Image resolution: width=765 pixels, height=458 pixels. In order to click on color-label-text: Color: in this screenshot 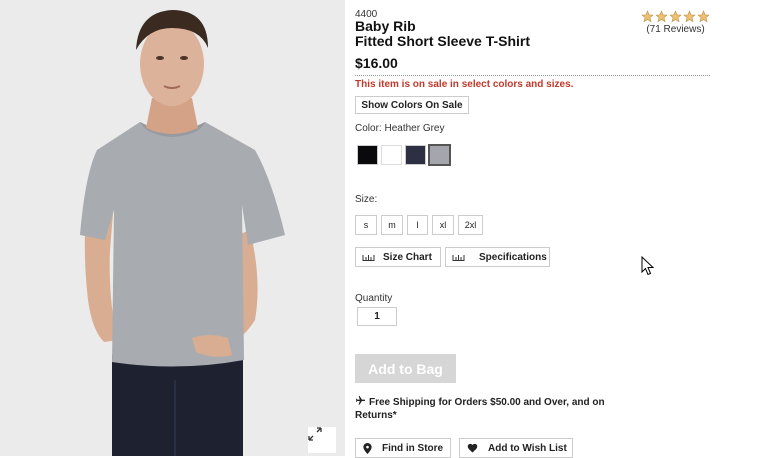, I will do `click(368, 128)`.